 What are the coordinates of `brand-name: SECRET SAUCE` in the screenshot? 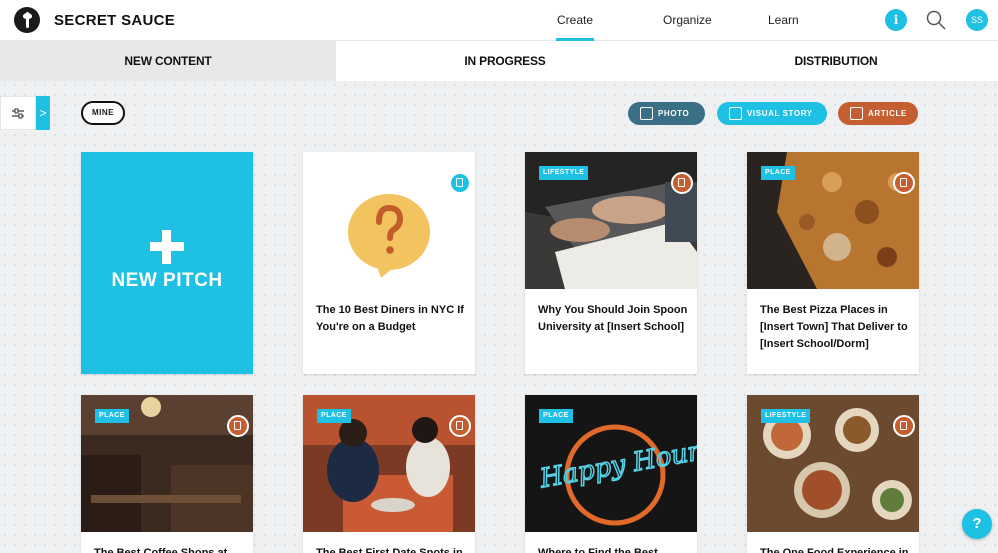 It's located at (114, 20).